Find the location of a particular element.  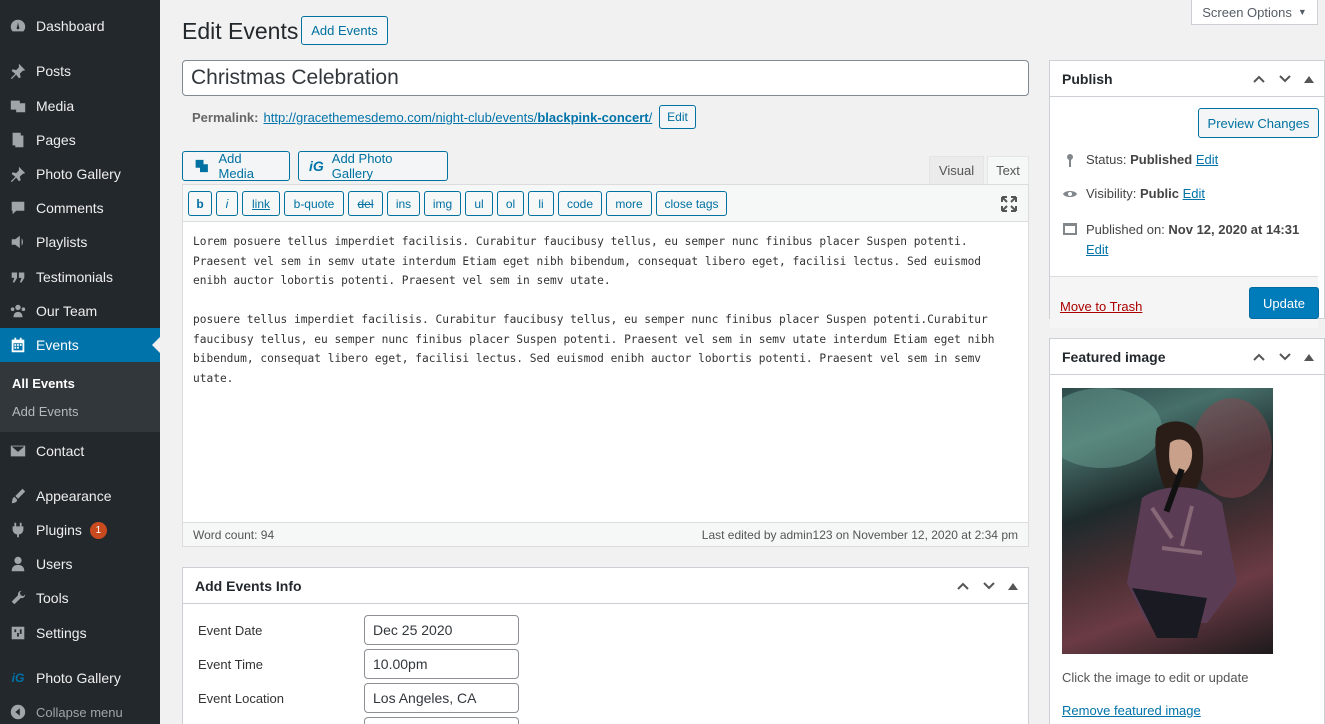

page-title: Edit Events is located at coordinates (240, 31).